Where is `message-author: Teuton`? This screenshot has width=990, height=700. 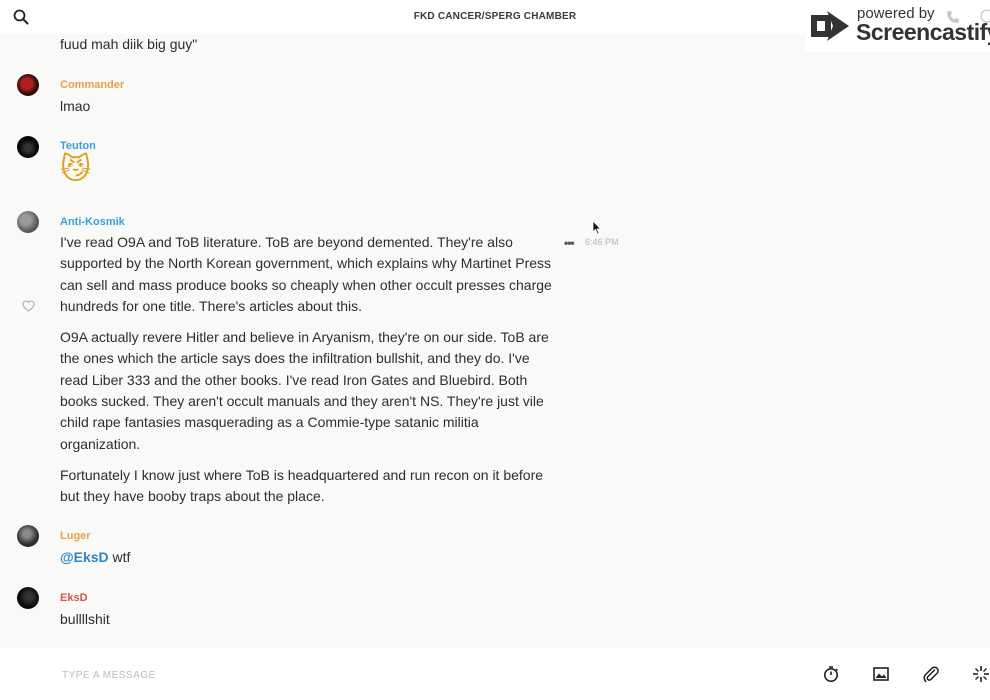 message-author: Teuton is located at coordinates (78, 146).